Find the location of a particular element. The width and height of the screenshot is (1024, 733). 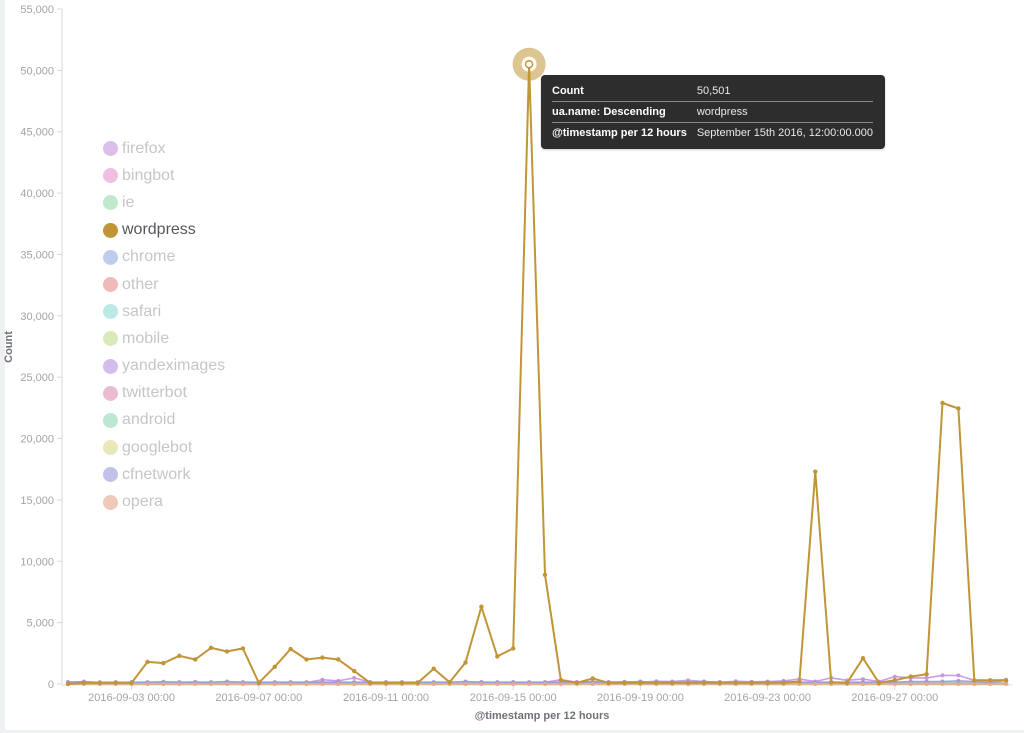

y-tick-label: 15,000 is located at coordinates (37, 501).